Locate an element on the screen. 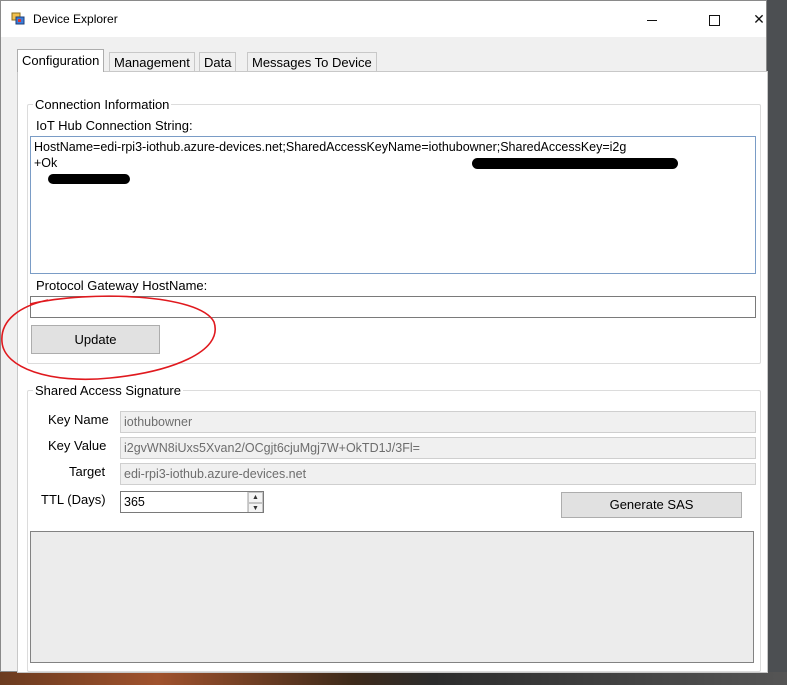 This screenshot has width=787, height=685. ttl-stepper: 365 ▲ ▼ is located at coordinates (192, 502).